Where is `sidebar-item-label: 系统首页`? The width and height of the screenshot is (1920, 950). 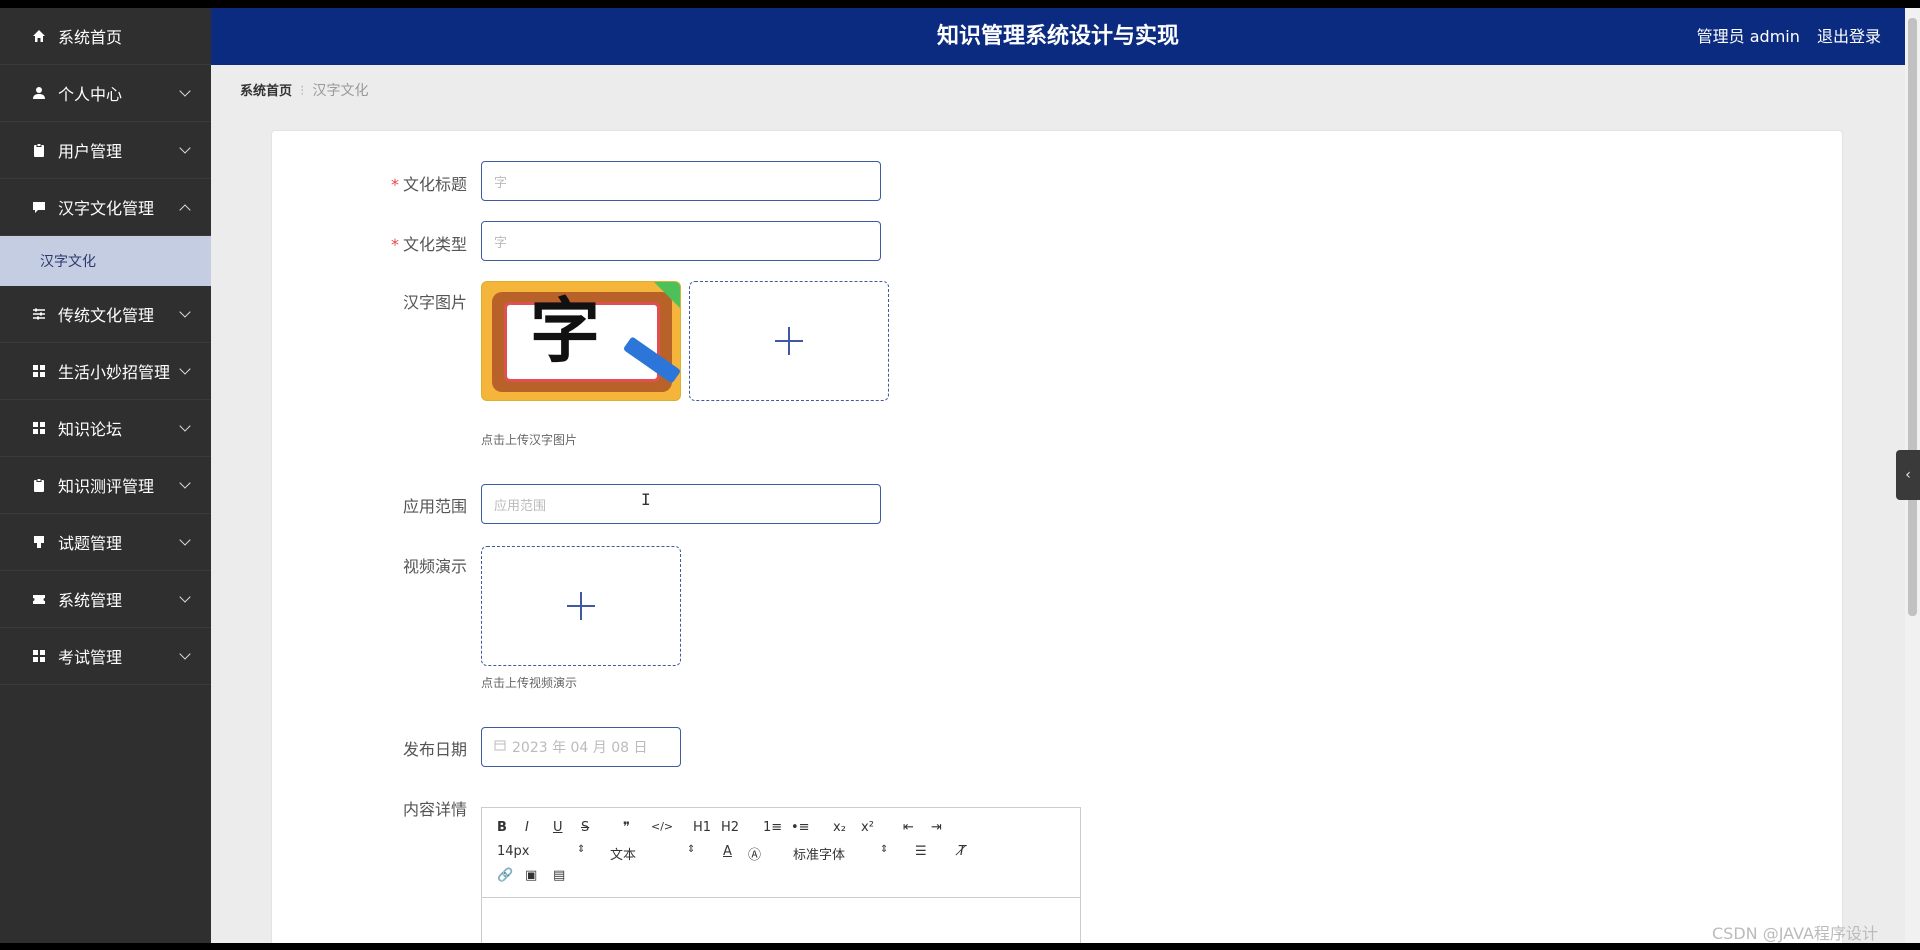
sidebar-item-label: 系统首页 is located at coordinates (90, 37).